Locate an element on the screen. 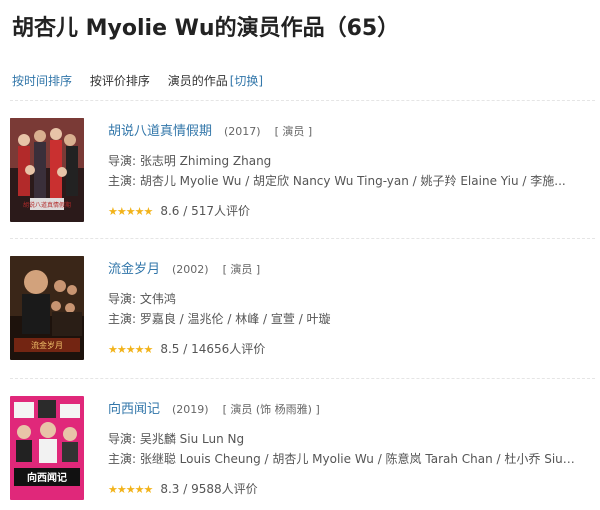 The width and height of the screenshot is (600, 510). poster-1-title-text: 胡说八道真情假期 is located at coordinates (47, 205).